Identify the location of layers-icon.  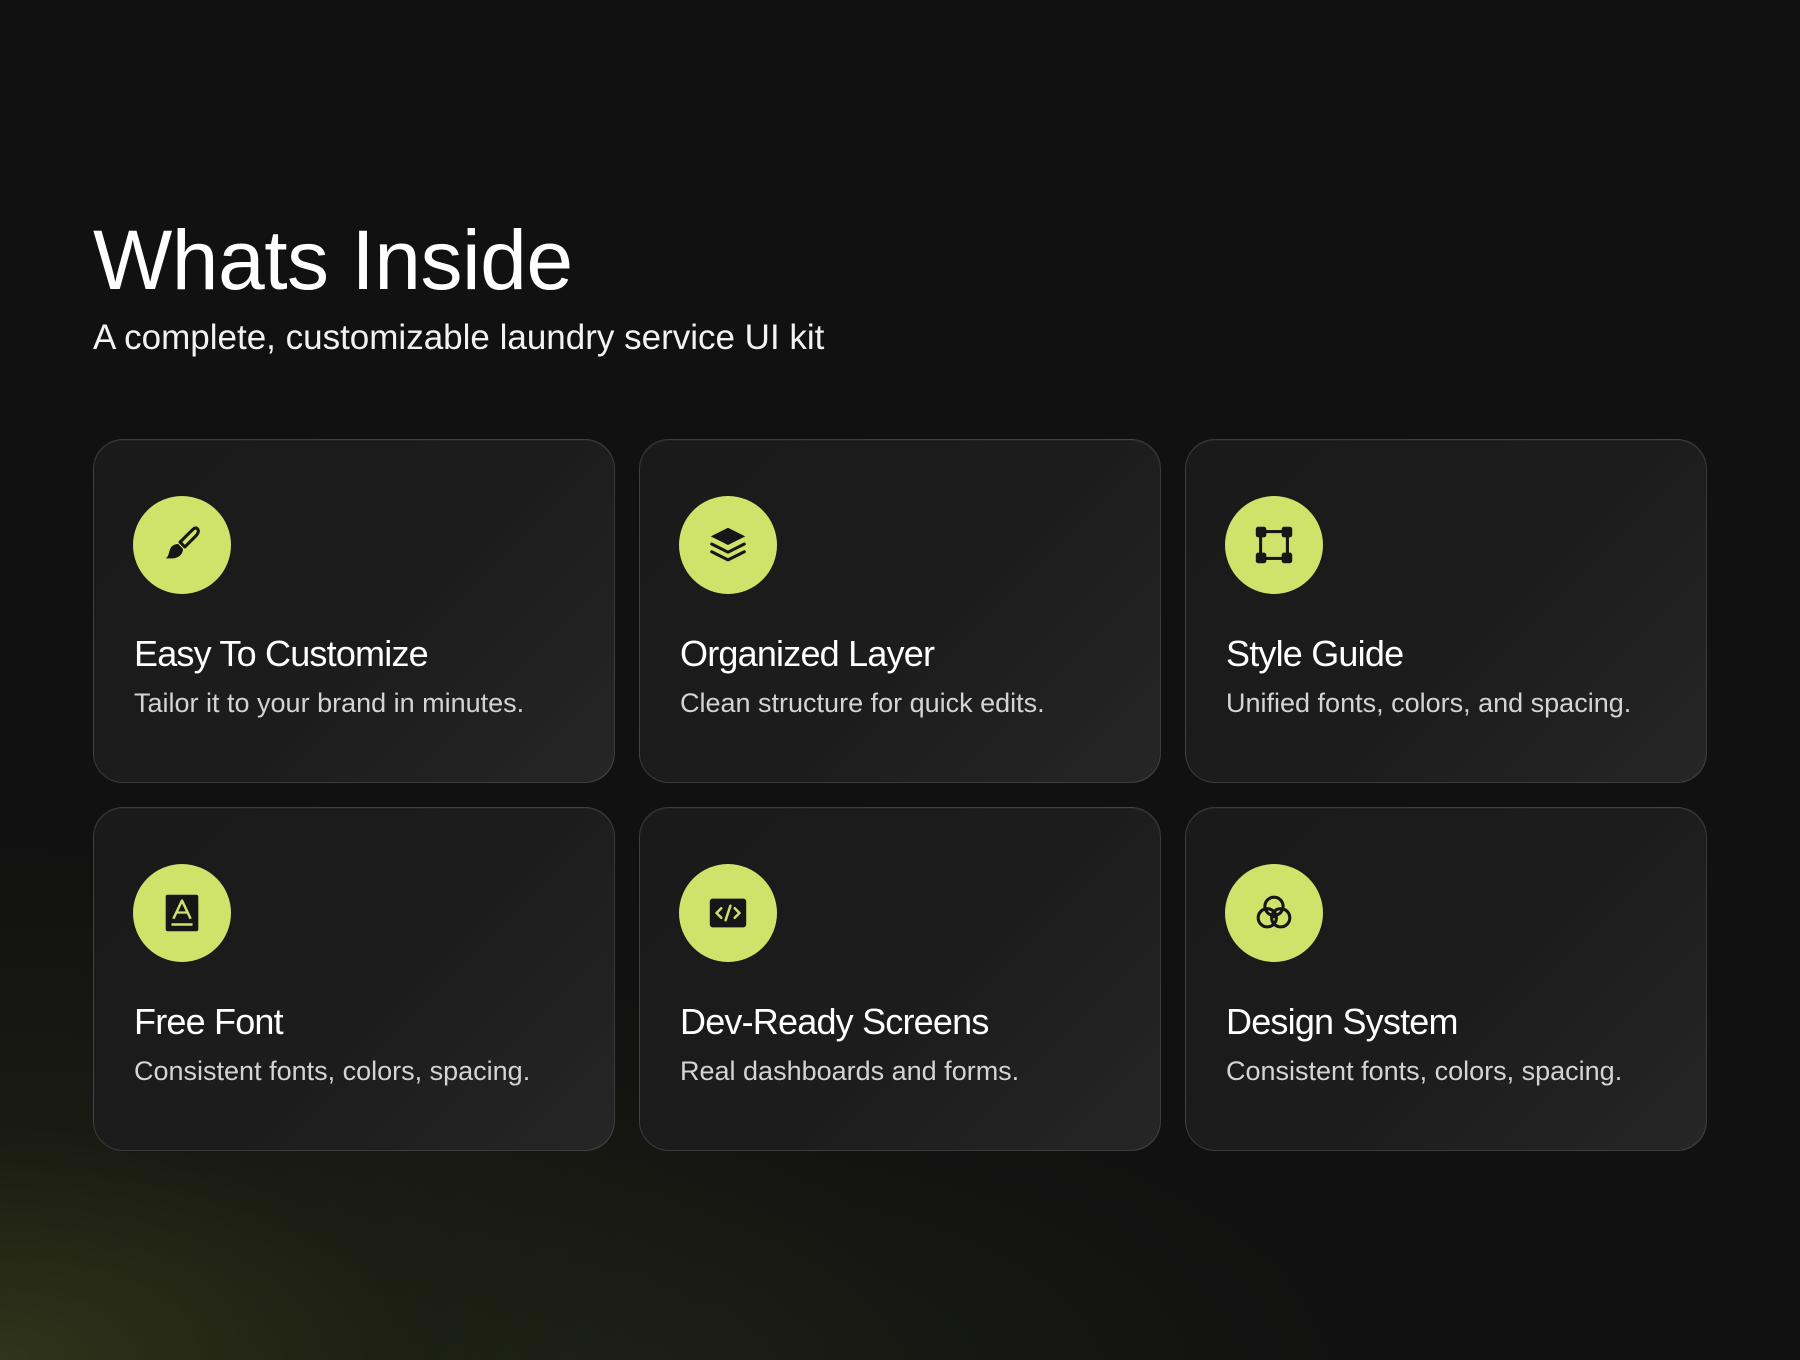
(728, 545).